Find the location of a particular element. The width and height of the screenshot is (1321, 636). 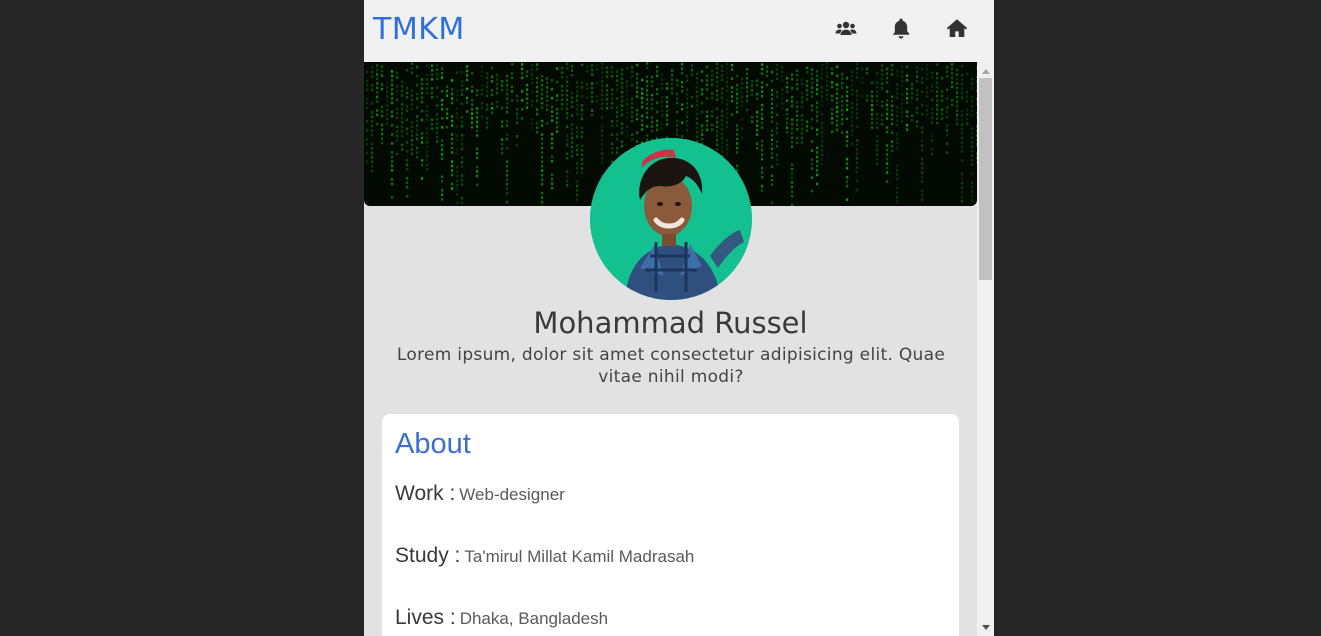

users-icon is located at coordinates (846, 28).